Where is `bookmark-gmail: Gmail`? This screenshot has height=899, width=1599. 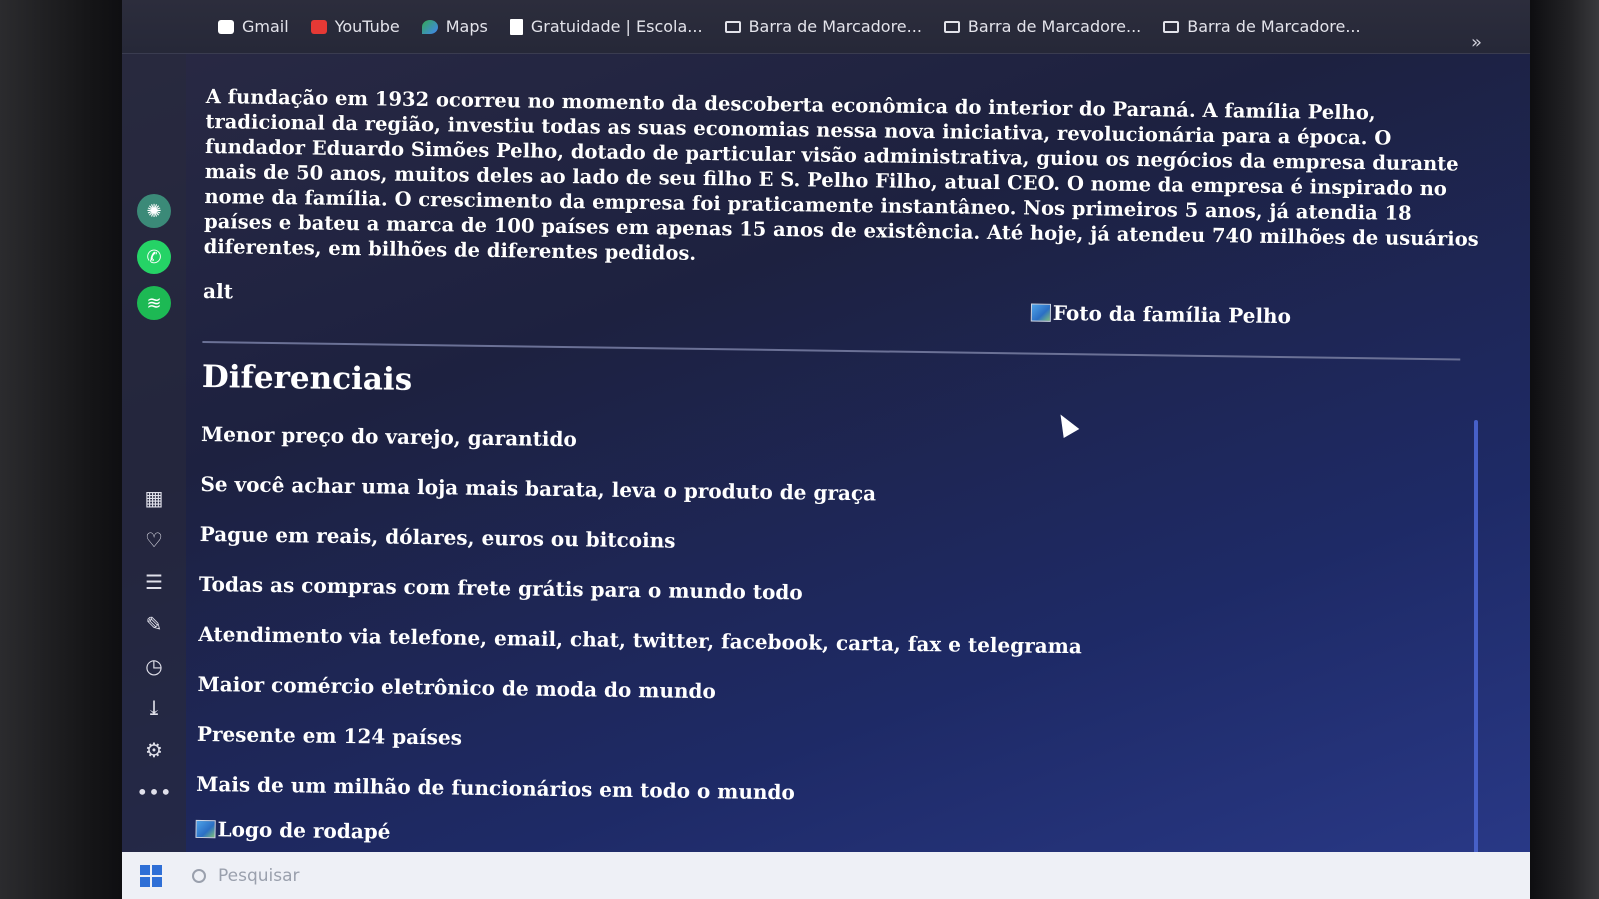
bookmark-gmail: Gmail is located at coordinates (253, 26).